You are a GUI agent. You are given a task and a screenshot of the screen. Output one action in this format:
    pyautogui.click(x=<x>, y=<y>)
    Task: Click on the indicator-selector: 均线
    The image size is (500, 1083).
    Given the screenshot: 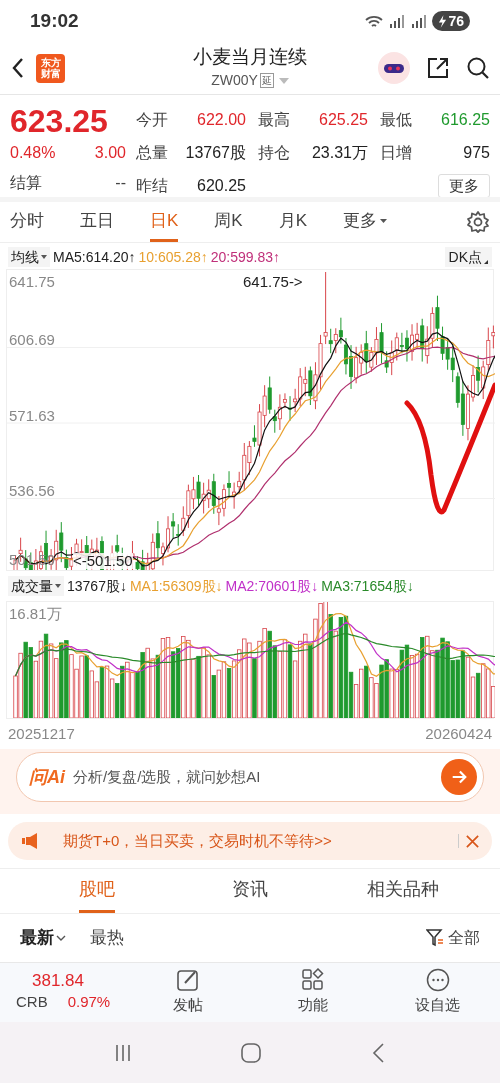 What is the action you would take?
    pyautogui.click(x=29, y=257)
    